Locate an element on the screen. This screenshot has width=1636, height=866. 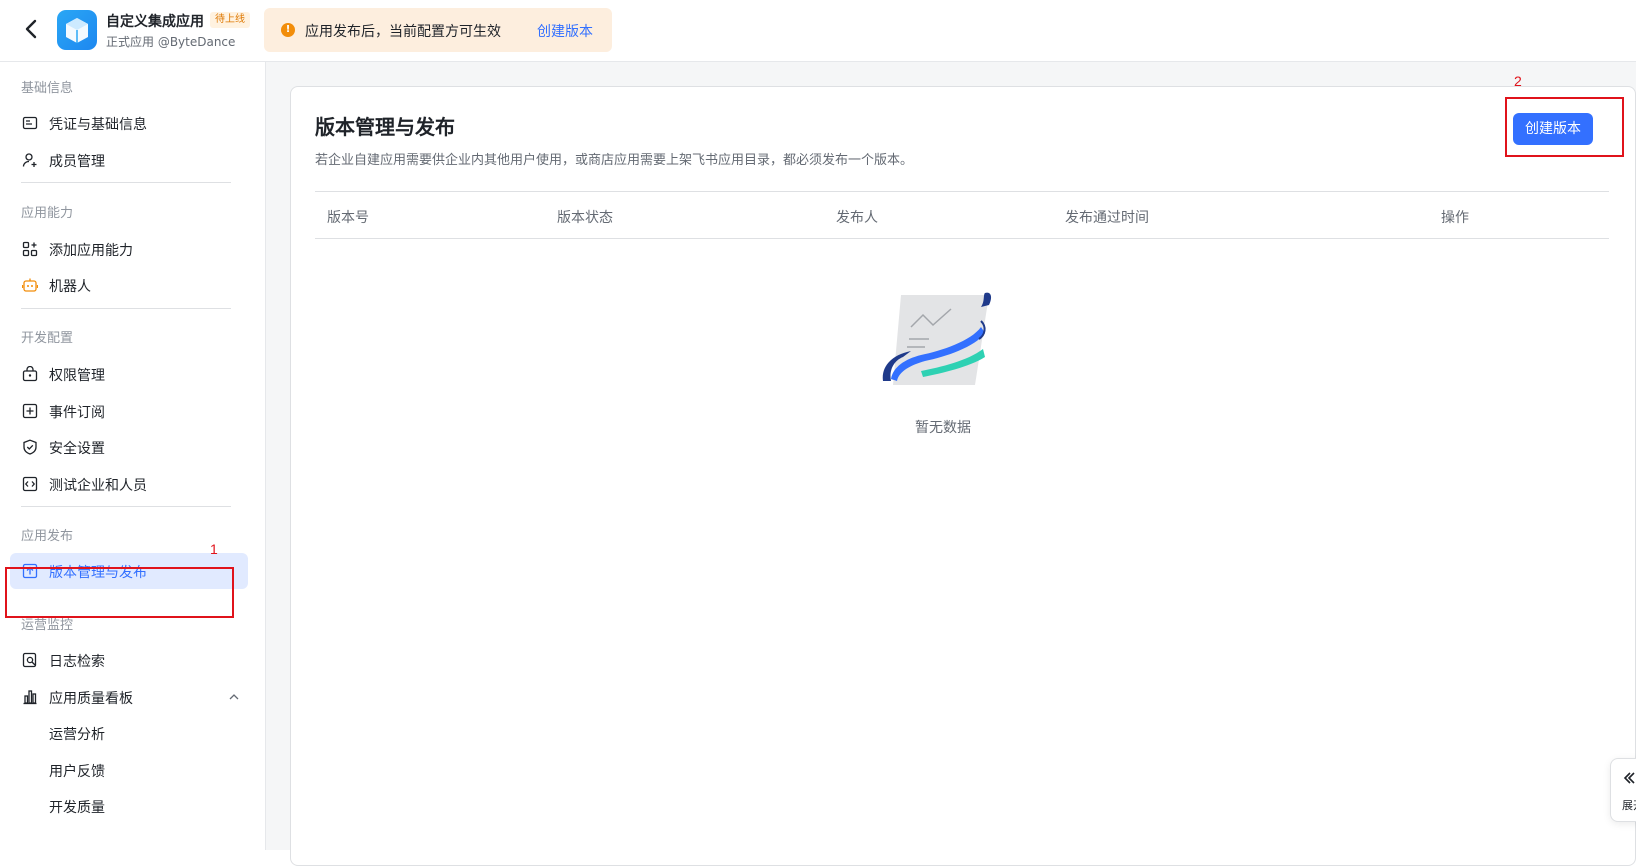
section-title-publish: 应用发布 is located at coordinates (47, 536).